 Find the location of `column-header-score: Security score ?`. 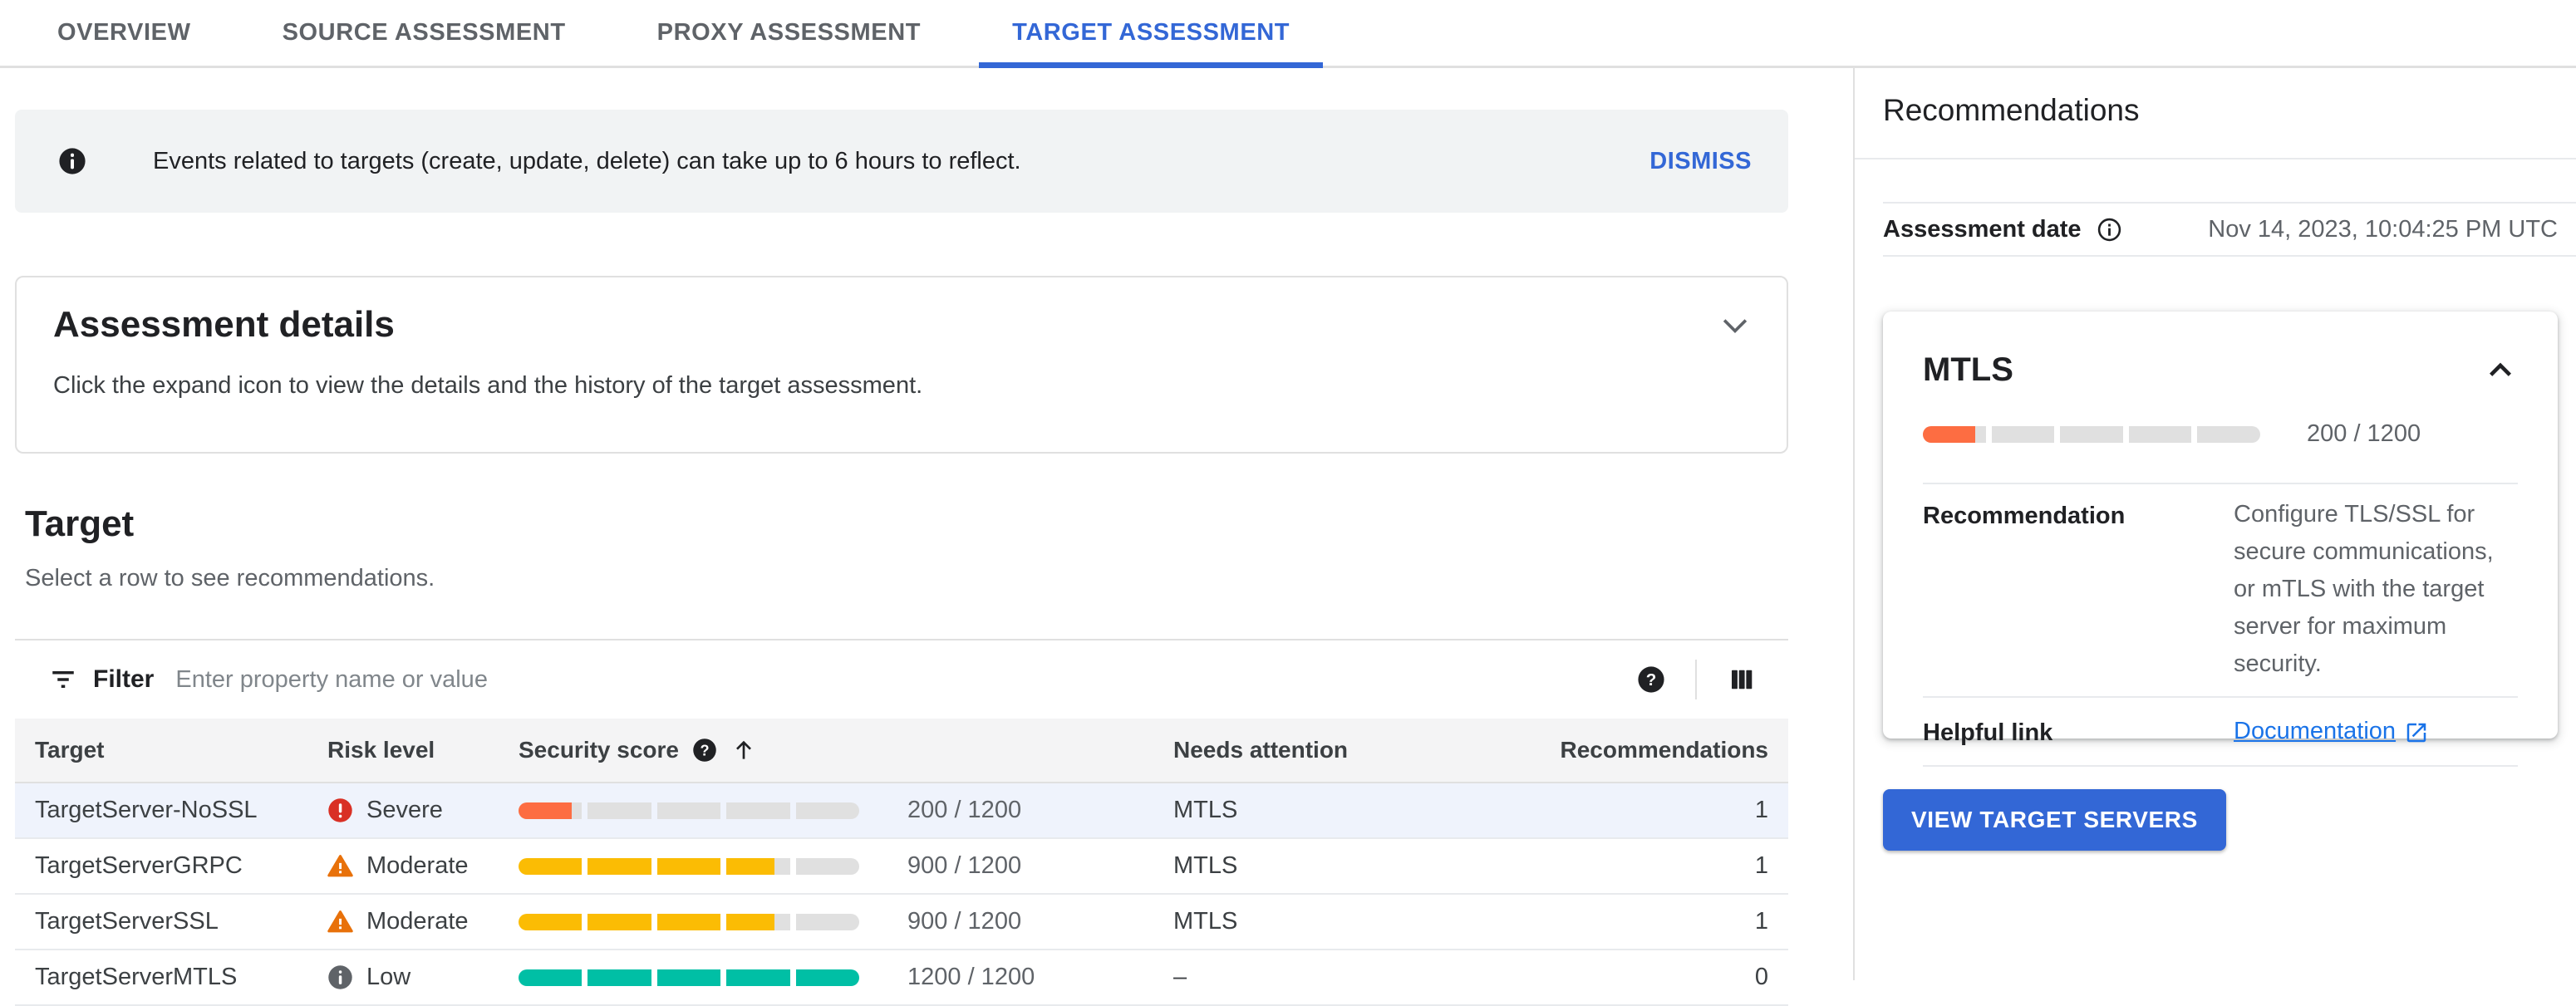

column-header-score: Security score ? is located at coordinates (696, 750).